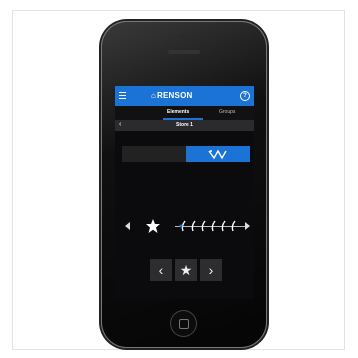  I want to click on slider-left-arrow-icon, so click(127, 226).